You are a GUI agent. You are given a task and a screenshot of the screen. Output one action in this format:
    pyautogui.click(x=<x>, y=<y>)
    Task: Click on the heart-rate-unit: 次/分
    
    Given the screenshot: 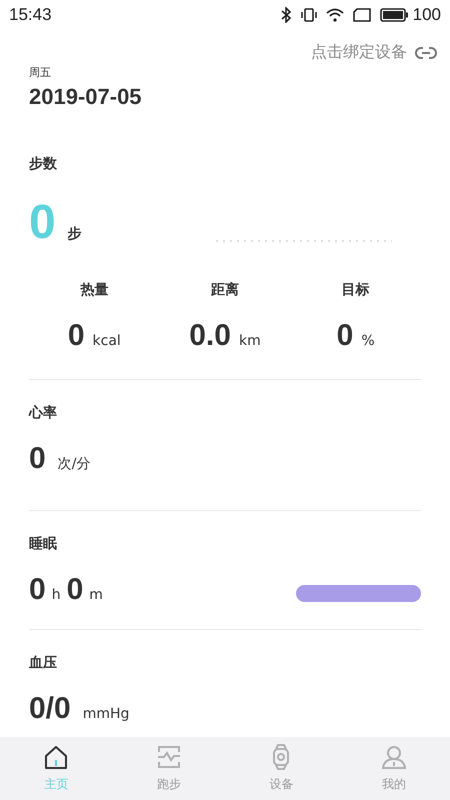 What is the action you would take?
    pyautogui.click(x=74, y=464)
    